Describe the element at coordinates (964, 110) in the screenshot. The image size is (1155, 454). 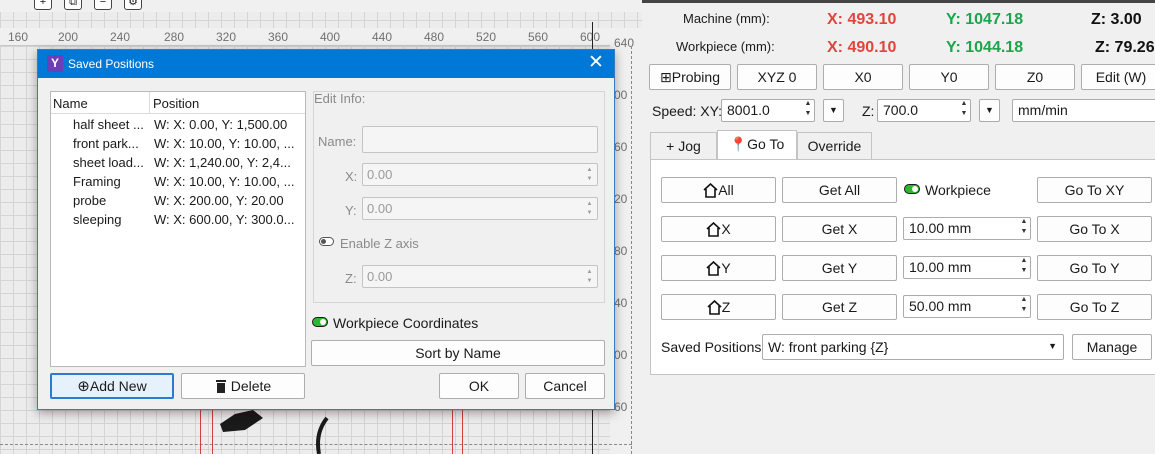
I see `speed-z-spinner: ▲ ▼` at that location.